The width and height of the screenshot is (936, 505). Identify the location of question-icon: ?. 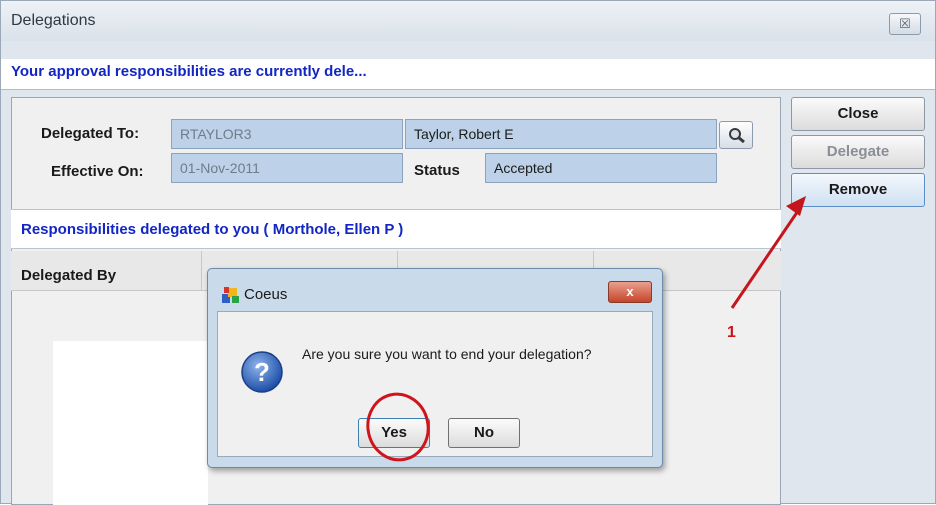
(262, 372).